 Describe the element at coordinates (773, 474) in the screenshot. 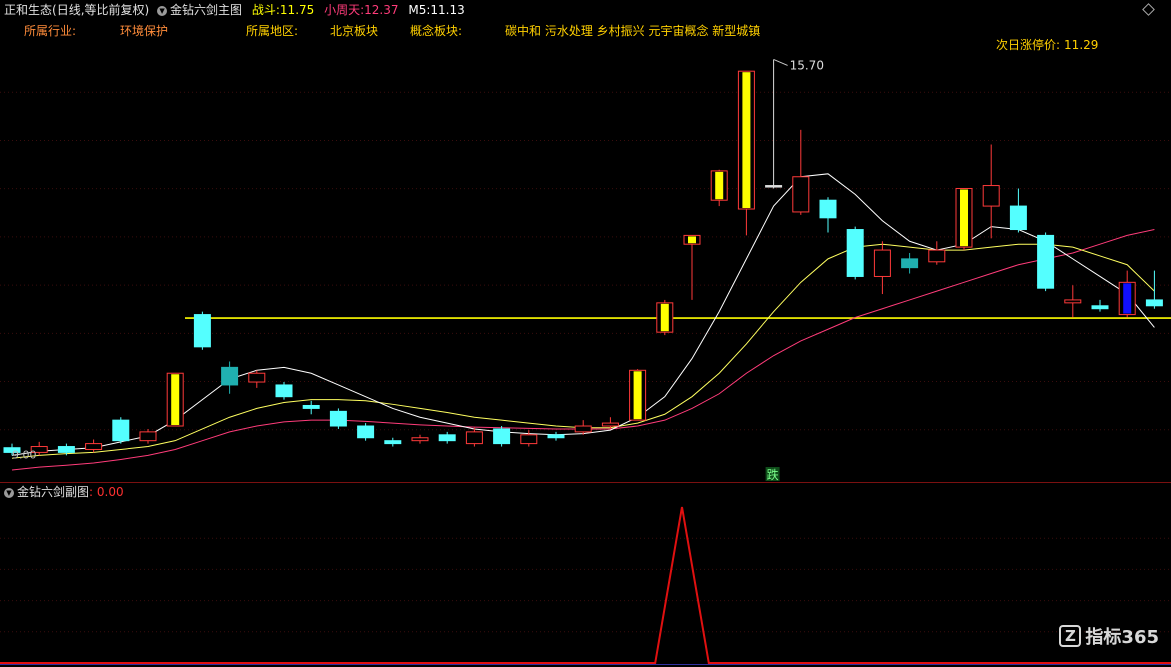

I see `signal-label: 跌` at that location.